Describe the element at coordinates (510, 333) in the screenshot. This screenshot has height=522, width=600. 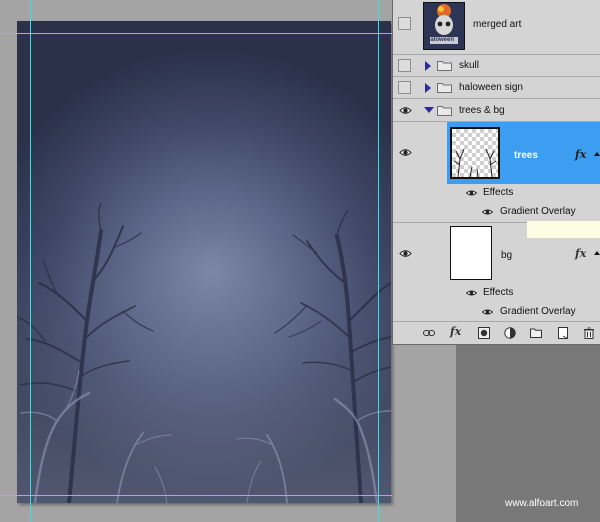
I see `adjustment-icon` at that location.